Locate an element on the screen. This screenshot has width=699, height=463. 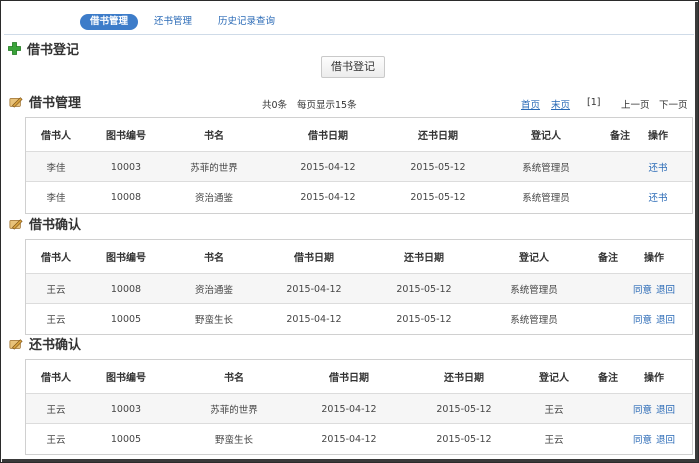
manage-section-header: 借书管理 is located at coordinates (45, 101).